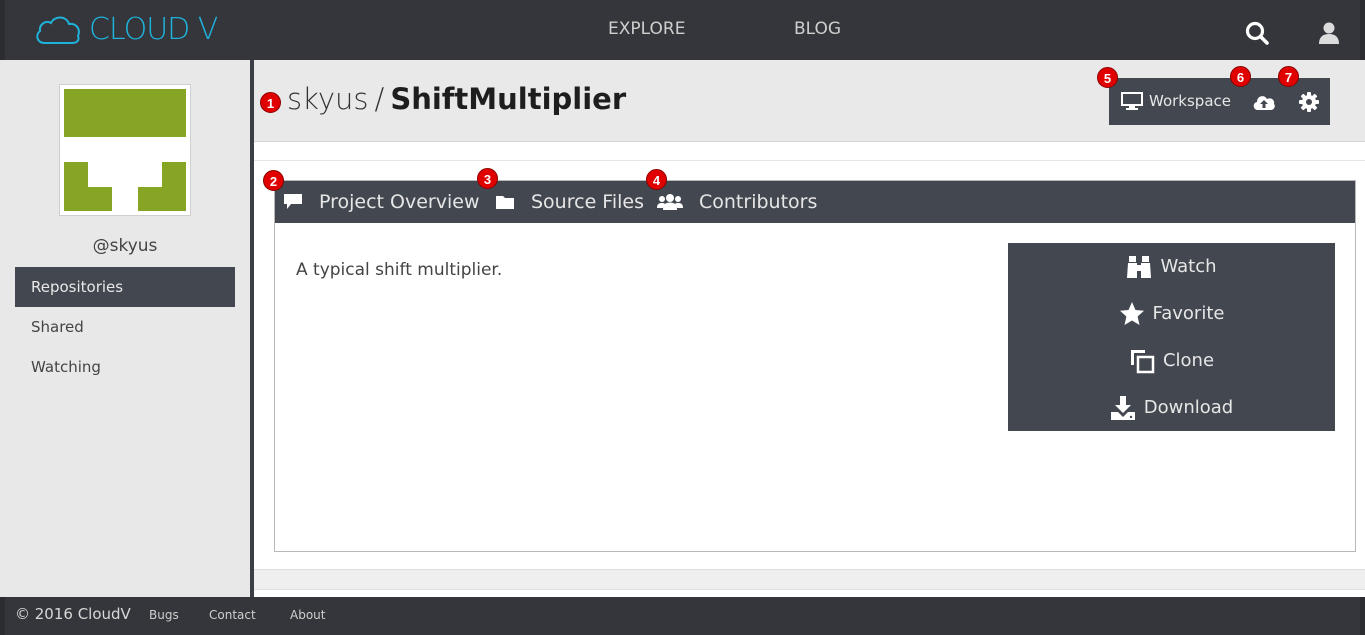 The image size is (1365, 635). I want to click on tab-project-overview: Project Overview, so click(381, 202).